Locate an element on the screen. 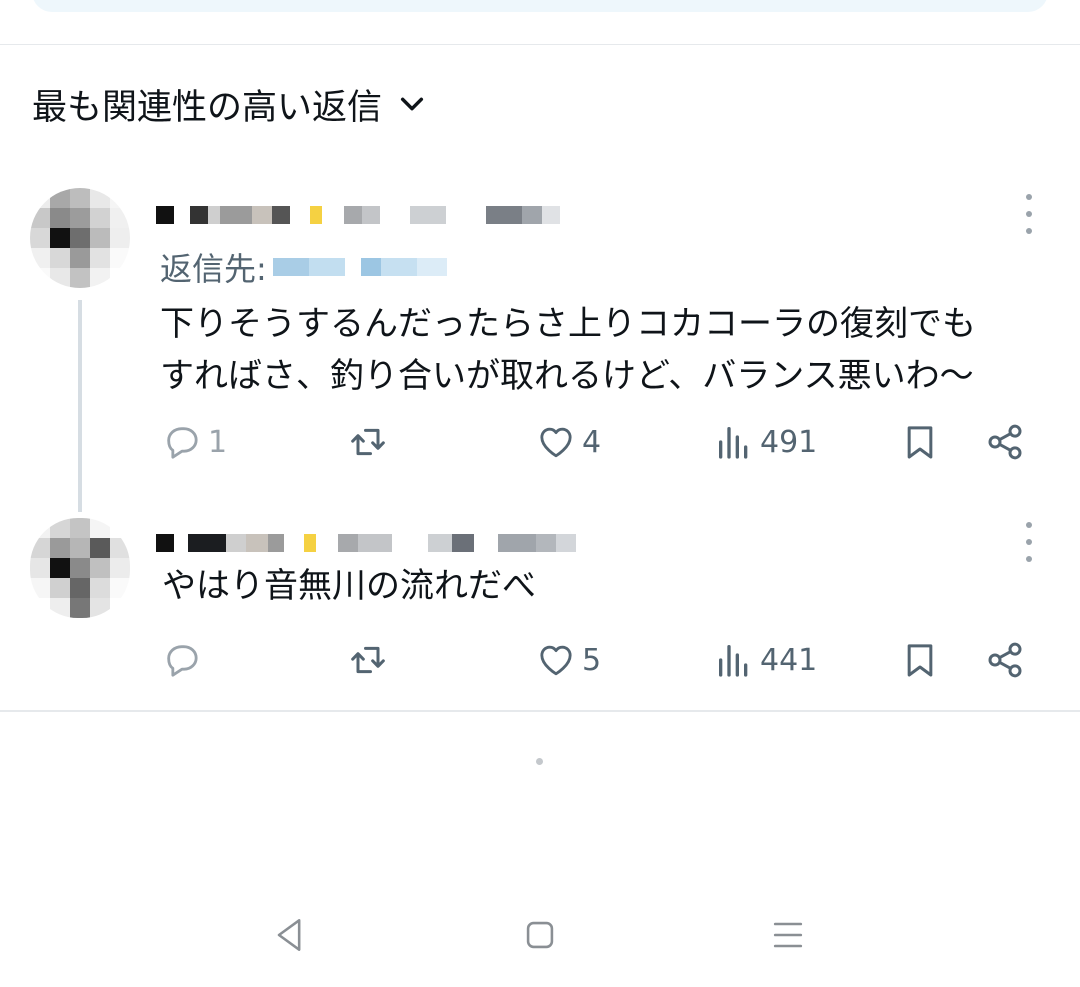  menu-lines-icon is located at coordinates (788, 935).